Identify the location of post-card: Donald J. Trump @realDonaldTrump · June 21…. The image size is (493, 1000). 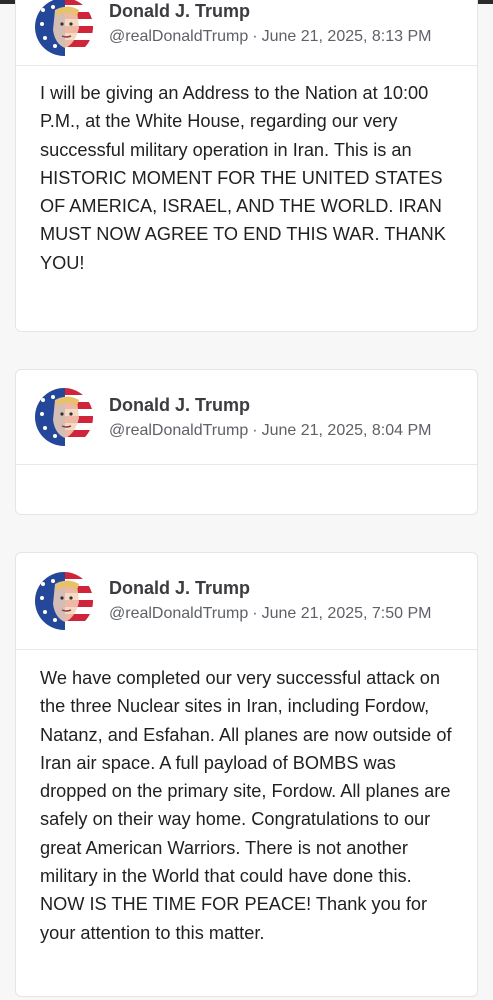
(246, 442).